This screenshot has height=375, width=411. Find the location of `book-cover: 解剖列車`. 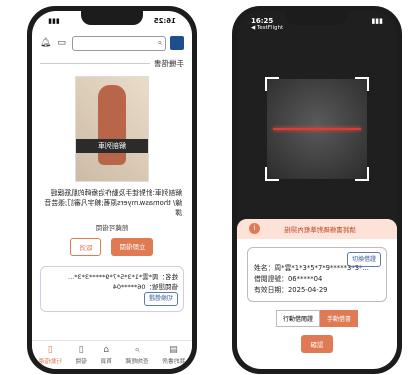

book-cover: 解剖列車 is located at coordinates (112, 129).